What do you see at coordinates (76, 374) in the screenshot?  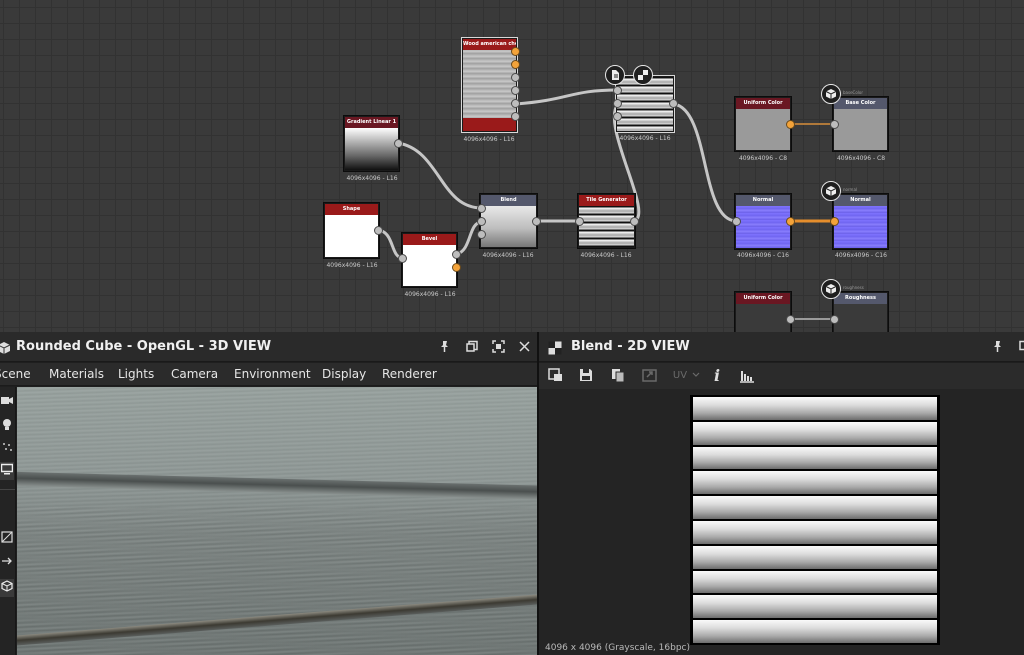 I see `menu-item-materials: Materials` at bounding box center [76, 374].